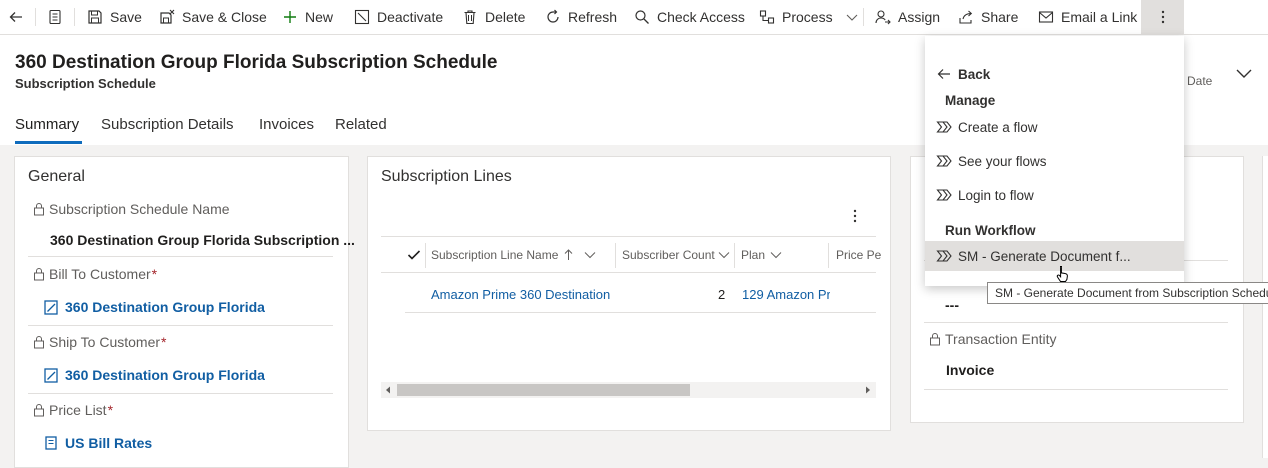 This screenshot has width=1268, height=468. I want to click on subscription-lines-title: Subscription Lines, so click(446, 176).